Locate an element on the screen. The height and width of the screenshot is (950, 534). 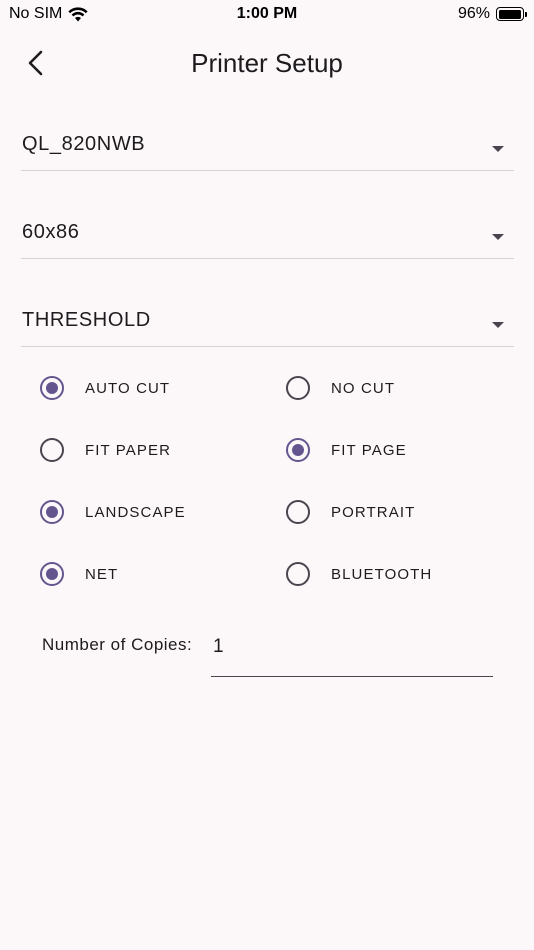
print-mode-dropdown: THRESHOLD is located at coordinates (267, 319).